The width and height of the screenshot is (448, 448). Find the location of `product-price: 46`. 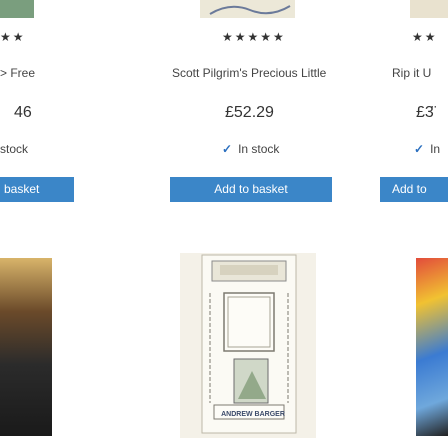

product-price: 46 is located at coordinates (23, 112).